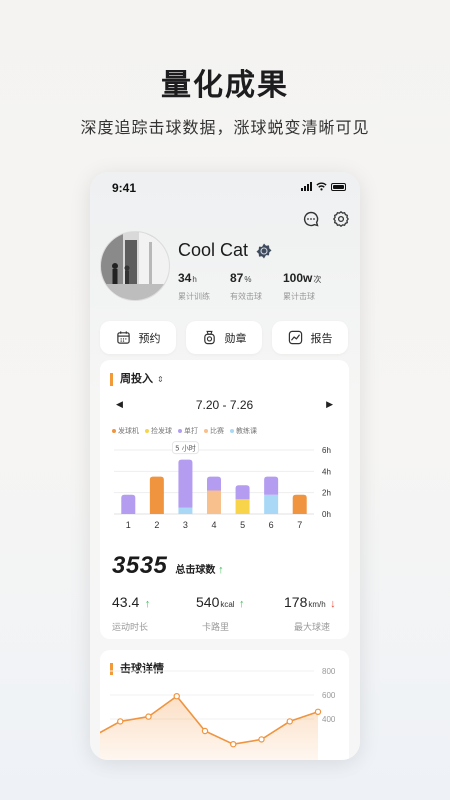 The width and height of the screenshot is (450, 800). Describe the element at coordinates (225, 189) in the screenshot. I see `status-bar: 9:41` at that location.